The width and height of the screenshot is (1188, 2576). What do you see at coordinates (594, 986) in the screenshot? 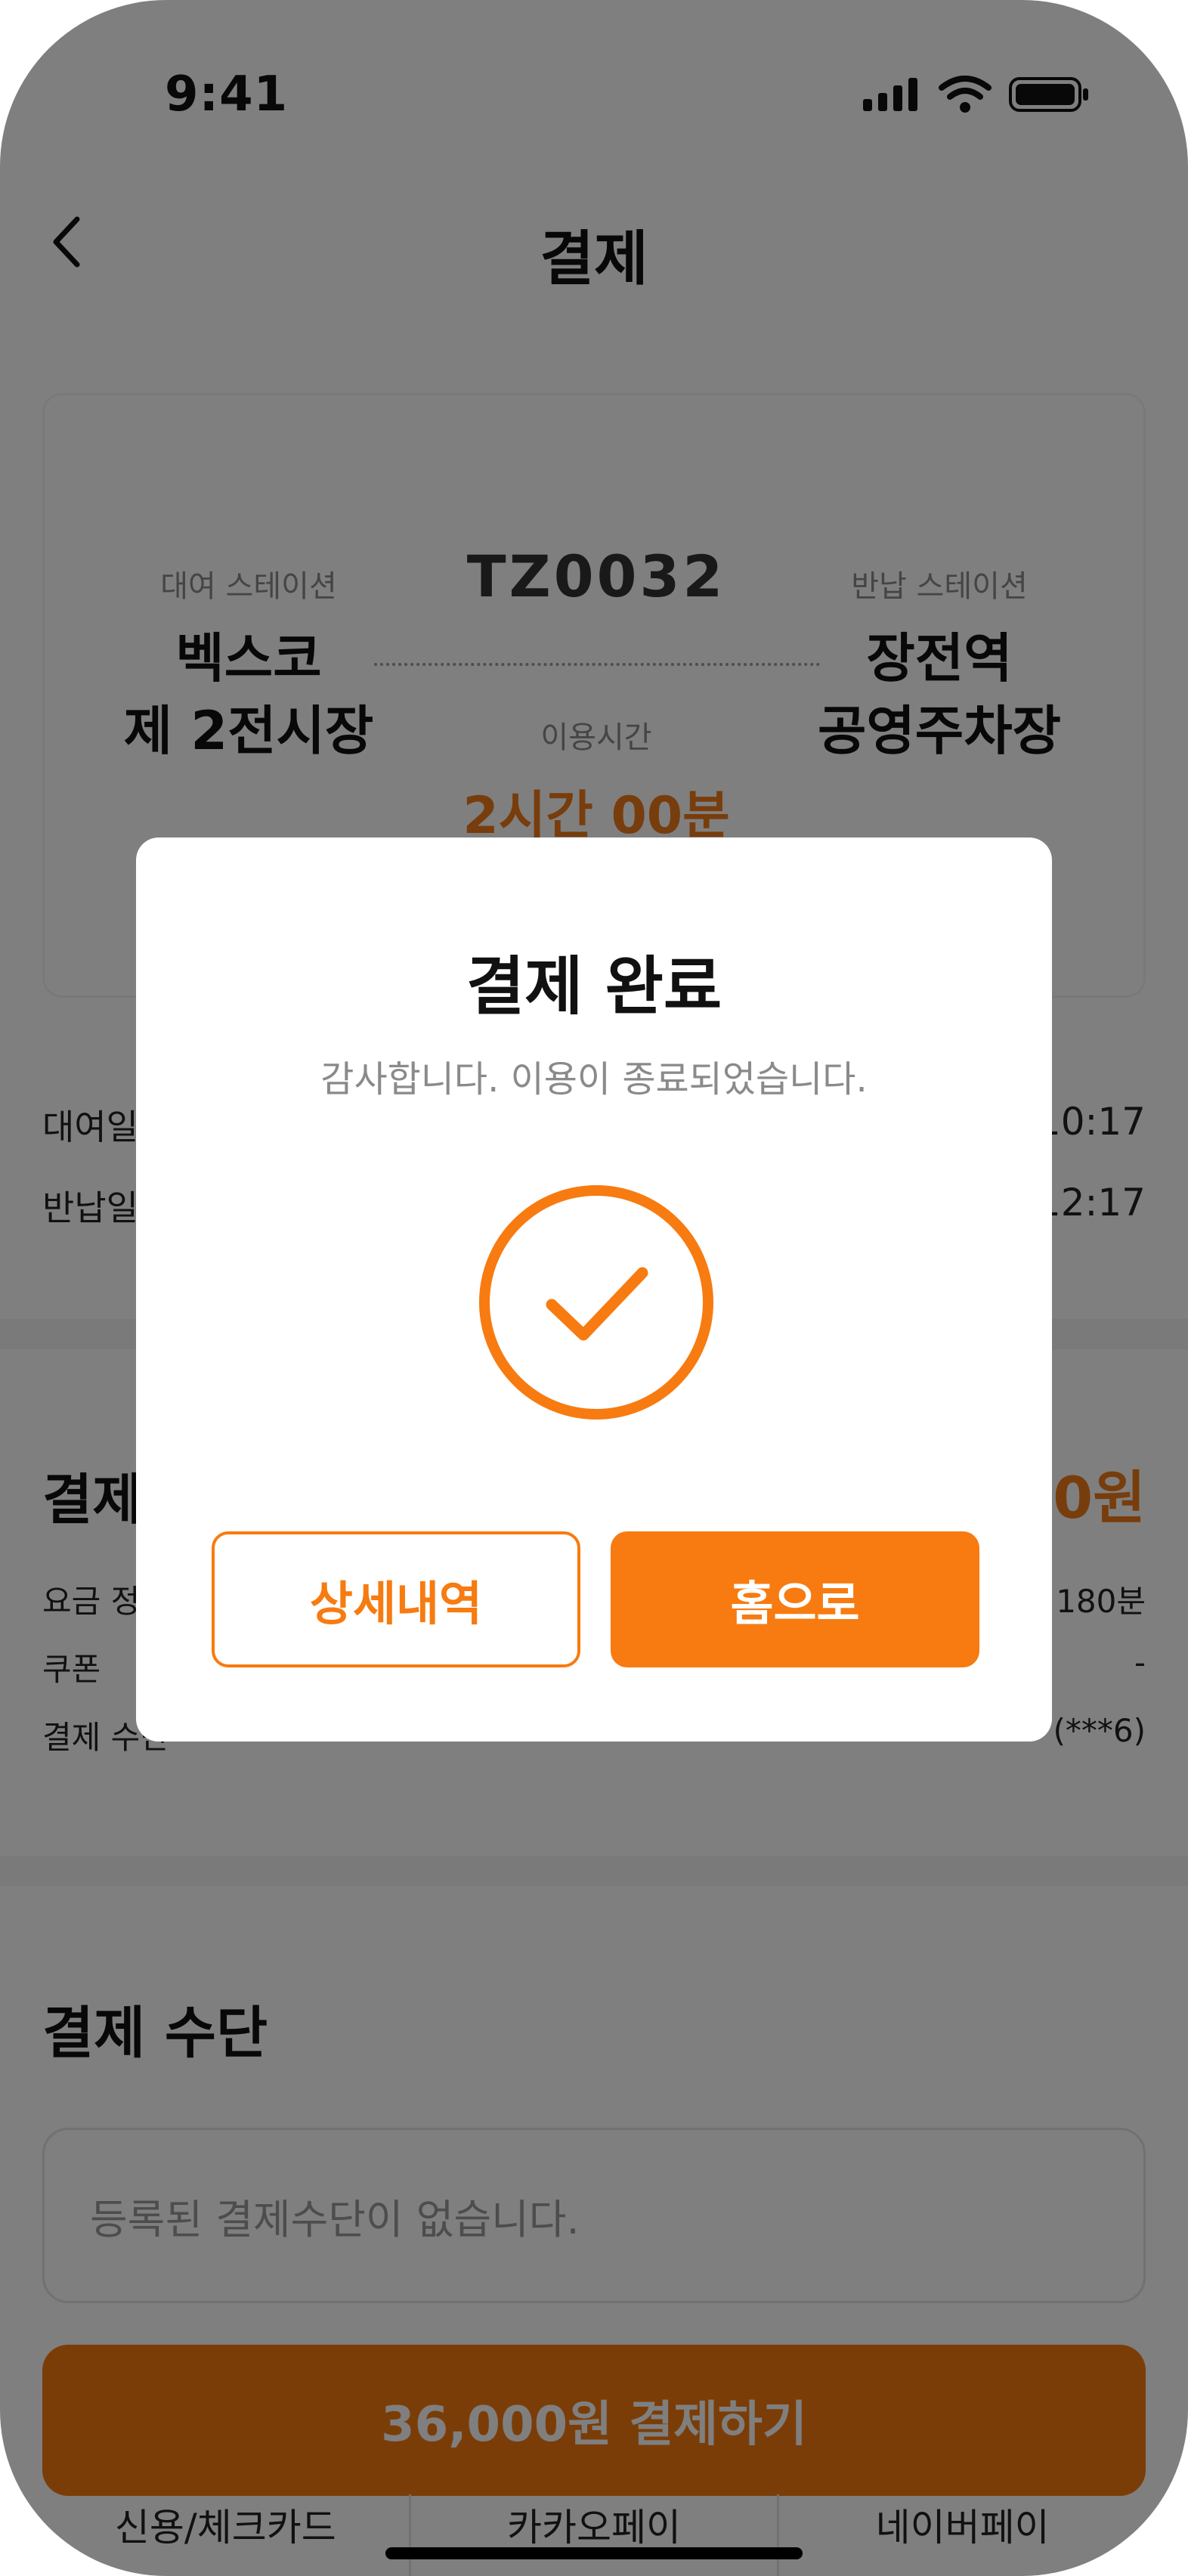
I see `modal-title: 결제 완료` at bounding box center [594, 986].